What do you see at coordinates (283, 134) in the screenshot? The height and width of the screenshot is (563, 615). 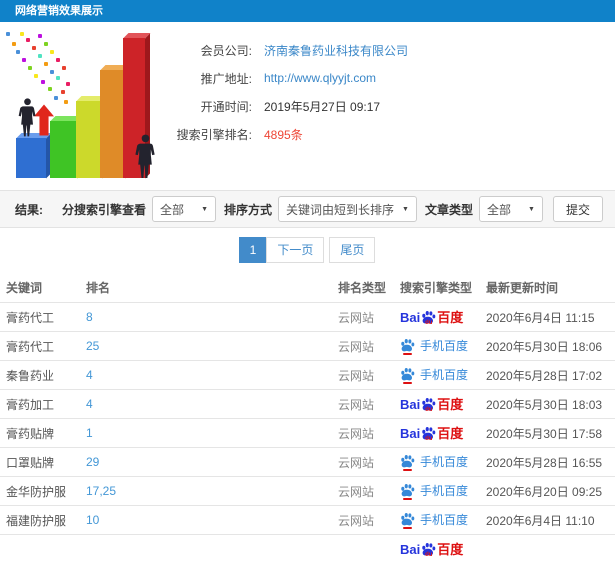 I see `ranking-count-value: 4895条` at bounding box center [283, 134].